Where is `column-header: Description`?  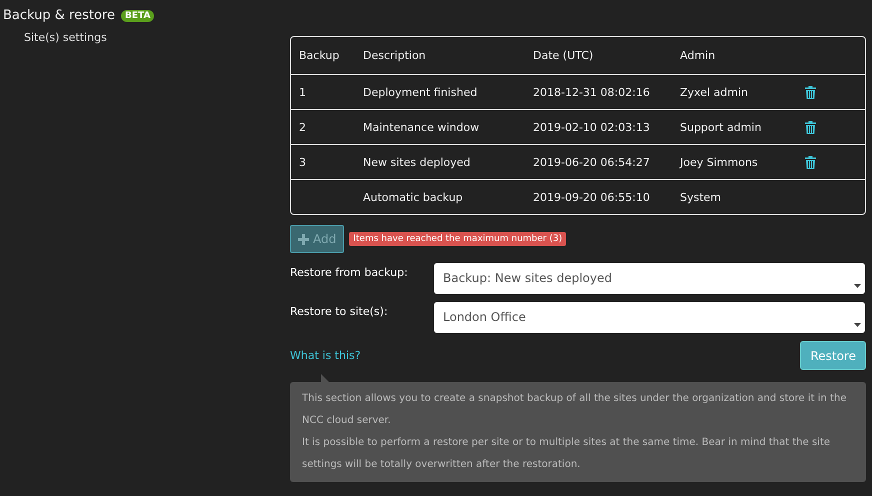 column-header: Description is located at coordinates (395, 55).